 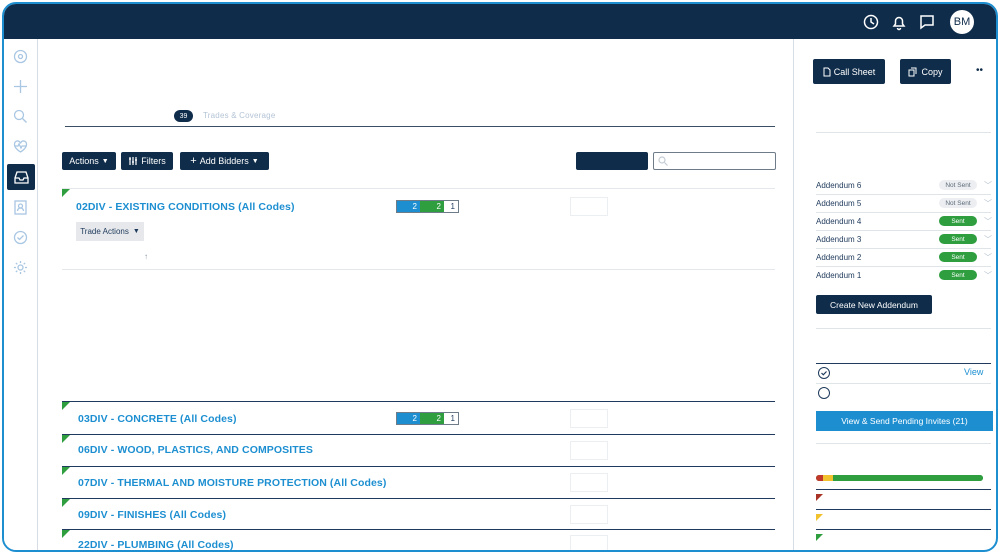 I want to click on send-pending-invites-button: View & Send Pending Invites (21), so click(x=904, y=421).